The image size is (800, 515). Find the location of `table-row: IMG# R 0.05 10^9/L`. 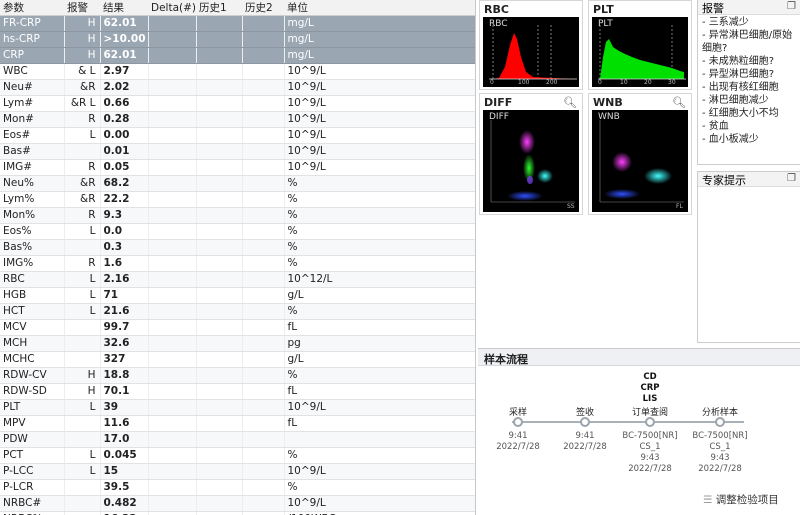

table-row: IMG# R 0.05 10^9/L is located at coordinates (237, 167).